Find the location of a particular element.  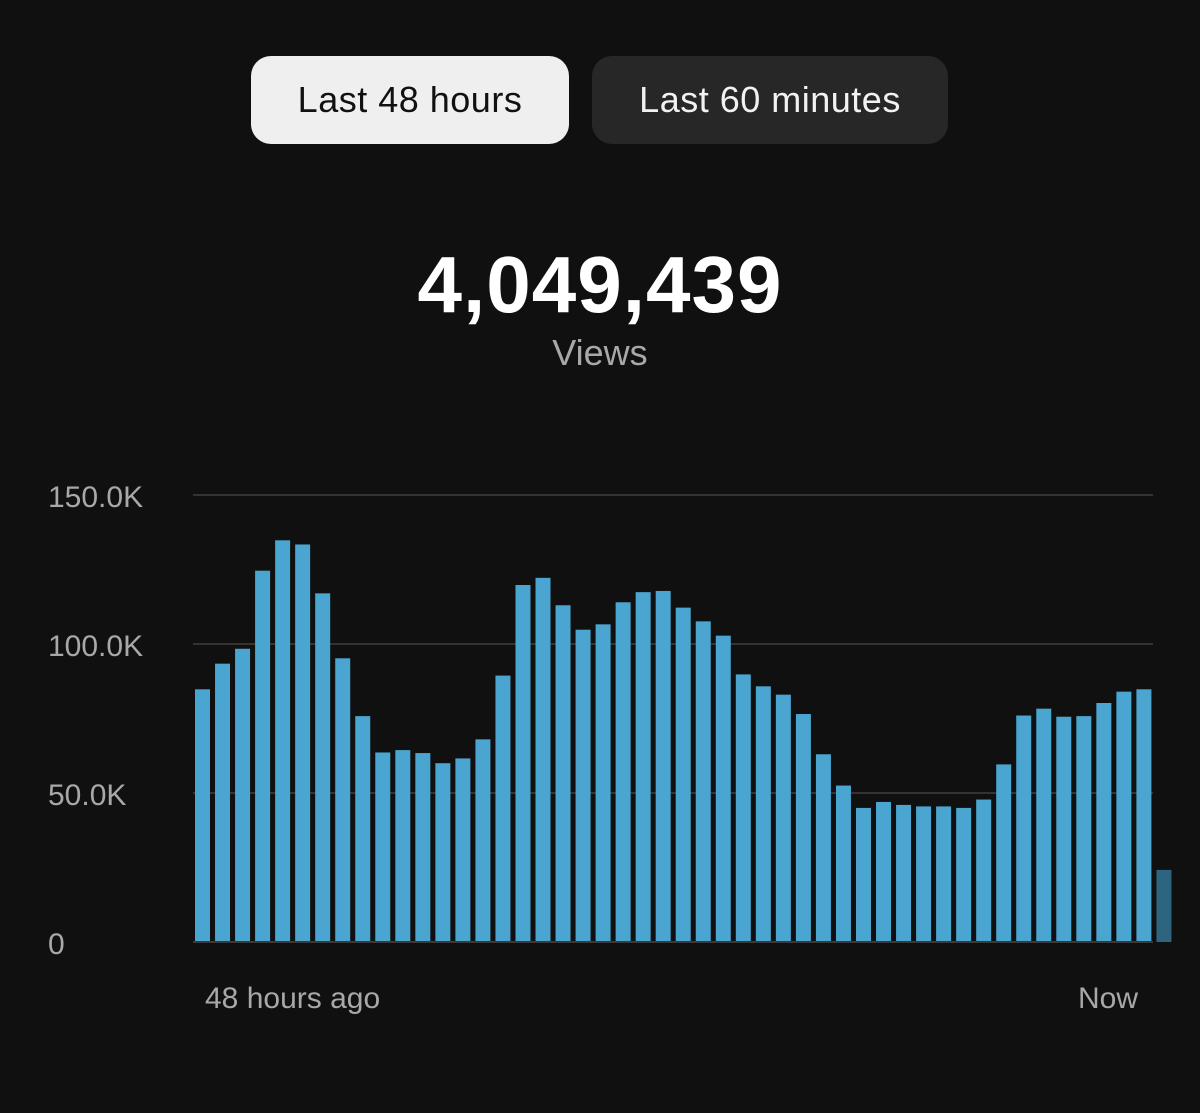

y-tick-label: 0 is located at coordinates (56, 944).